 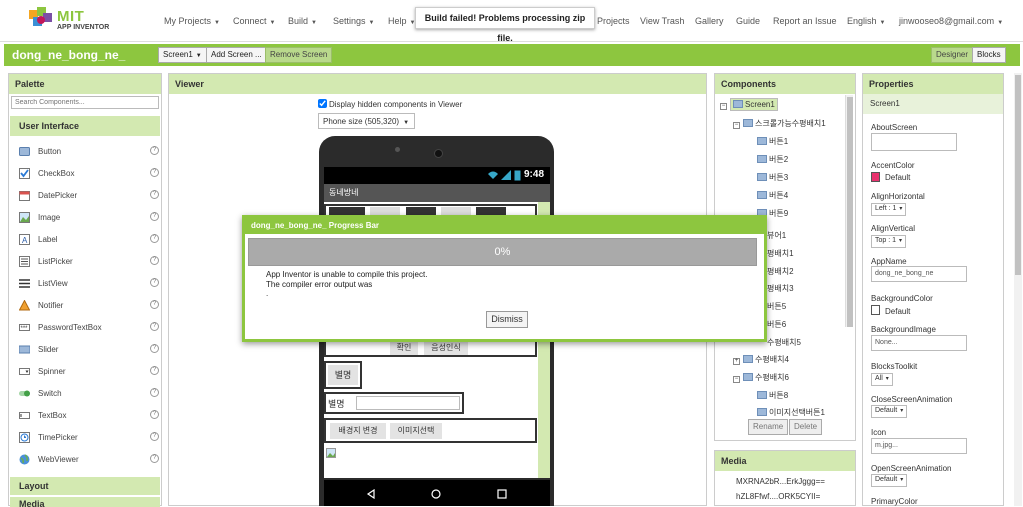 What do you see at coordinates (919, 274) in the screenshot?
I see `prop-app-name-input: dong_ne_bong_ne` at bounding box center [919, 274].